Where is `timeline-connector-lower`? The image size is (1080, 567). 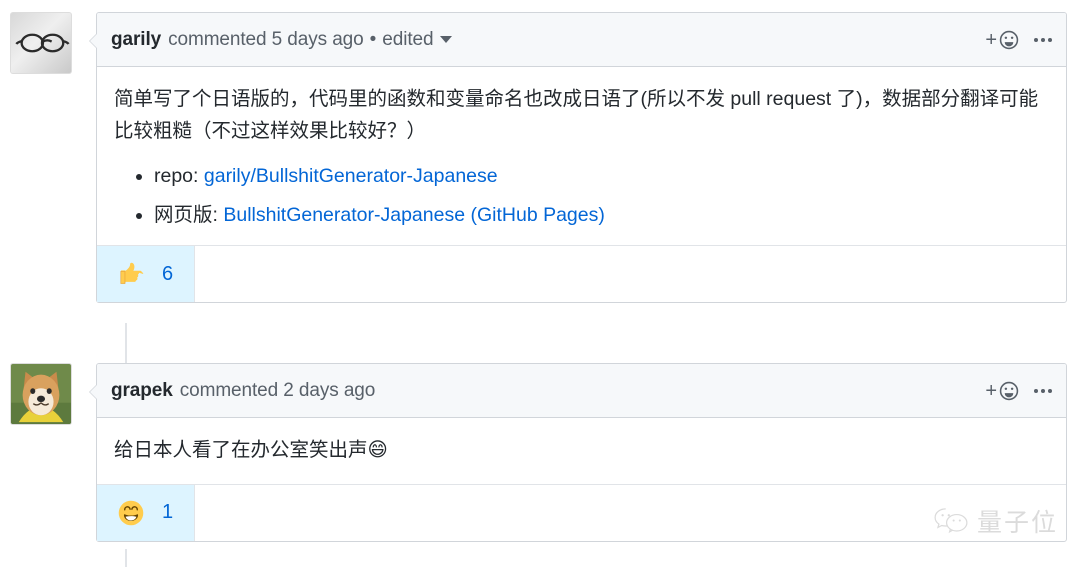
timeline-connector-lower is located at coordinates (126, 558).